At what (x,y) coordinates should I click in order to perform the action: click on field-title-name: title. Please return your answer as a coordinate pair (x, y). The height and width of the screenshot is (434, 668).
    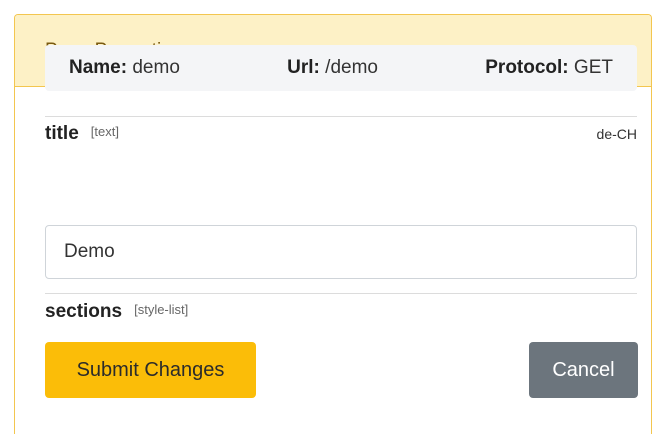
    Looking at the image, I should click on (62, 133).